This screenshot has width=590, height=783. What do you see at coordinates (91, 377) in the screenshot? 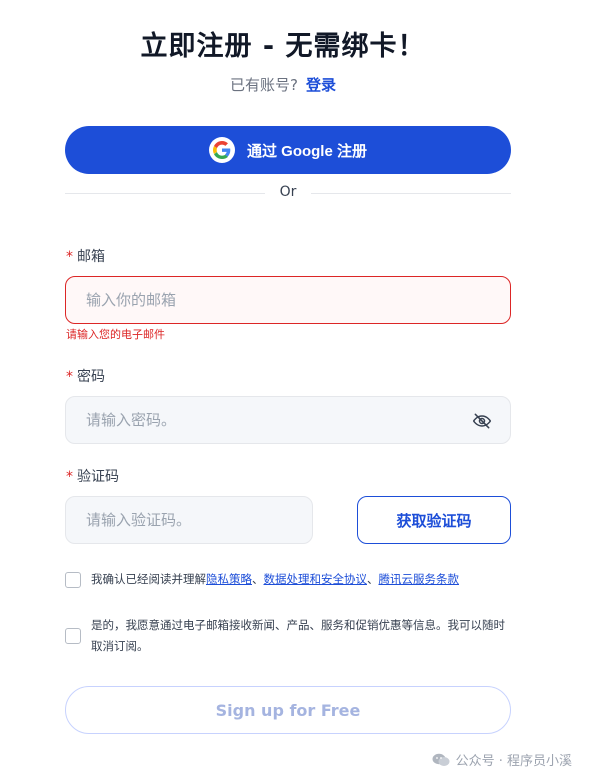
I see `password-label-text: 密码` at bounding box center [91, 377].